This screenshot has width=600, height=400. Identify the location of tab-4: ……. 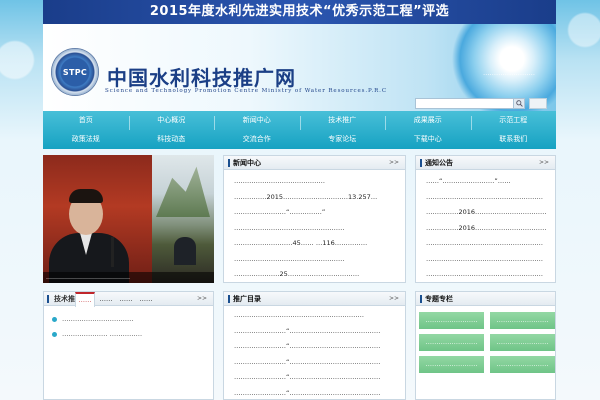
(146, 299).